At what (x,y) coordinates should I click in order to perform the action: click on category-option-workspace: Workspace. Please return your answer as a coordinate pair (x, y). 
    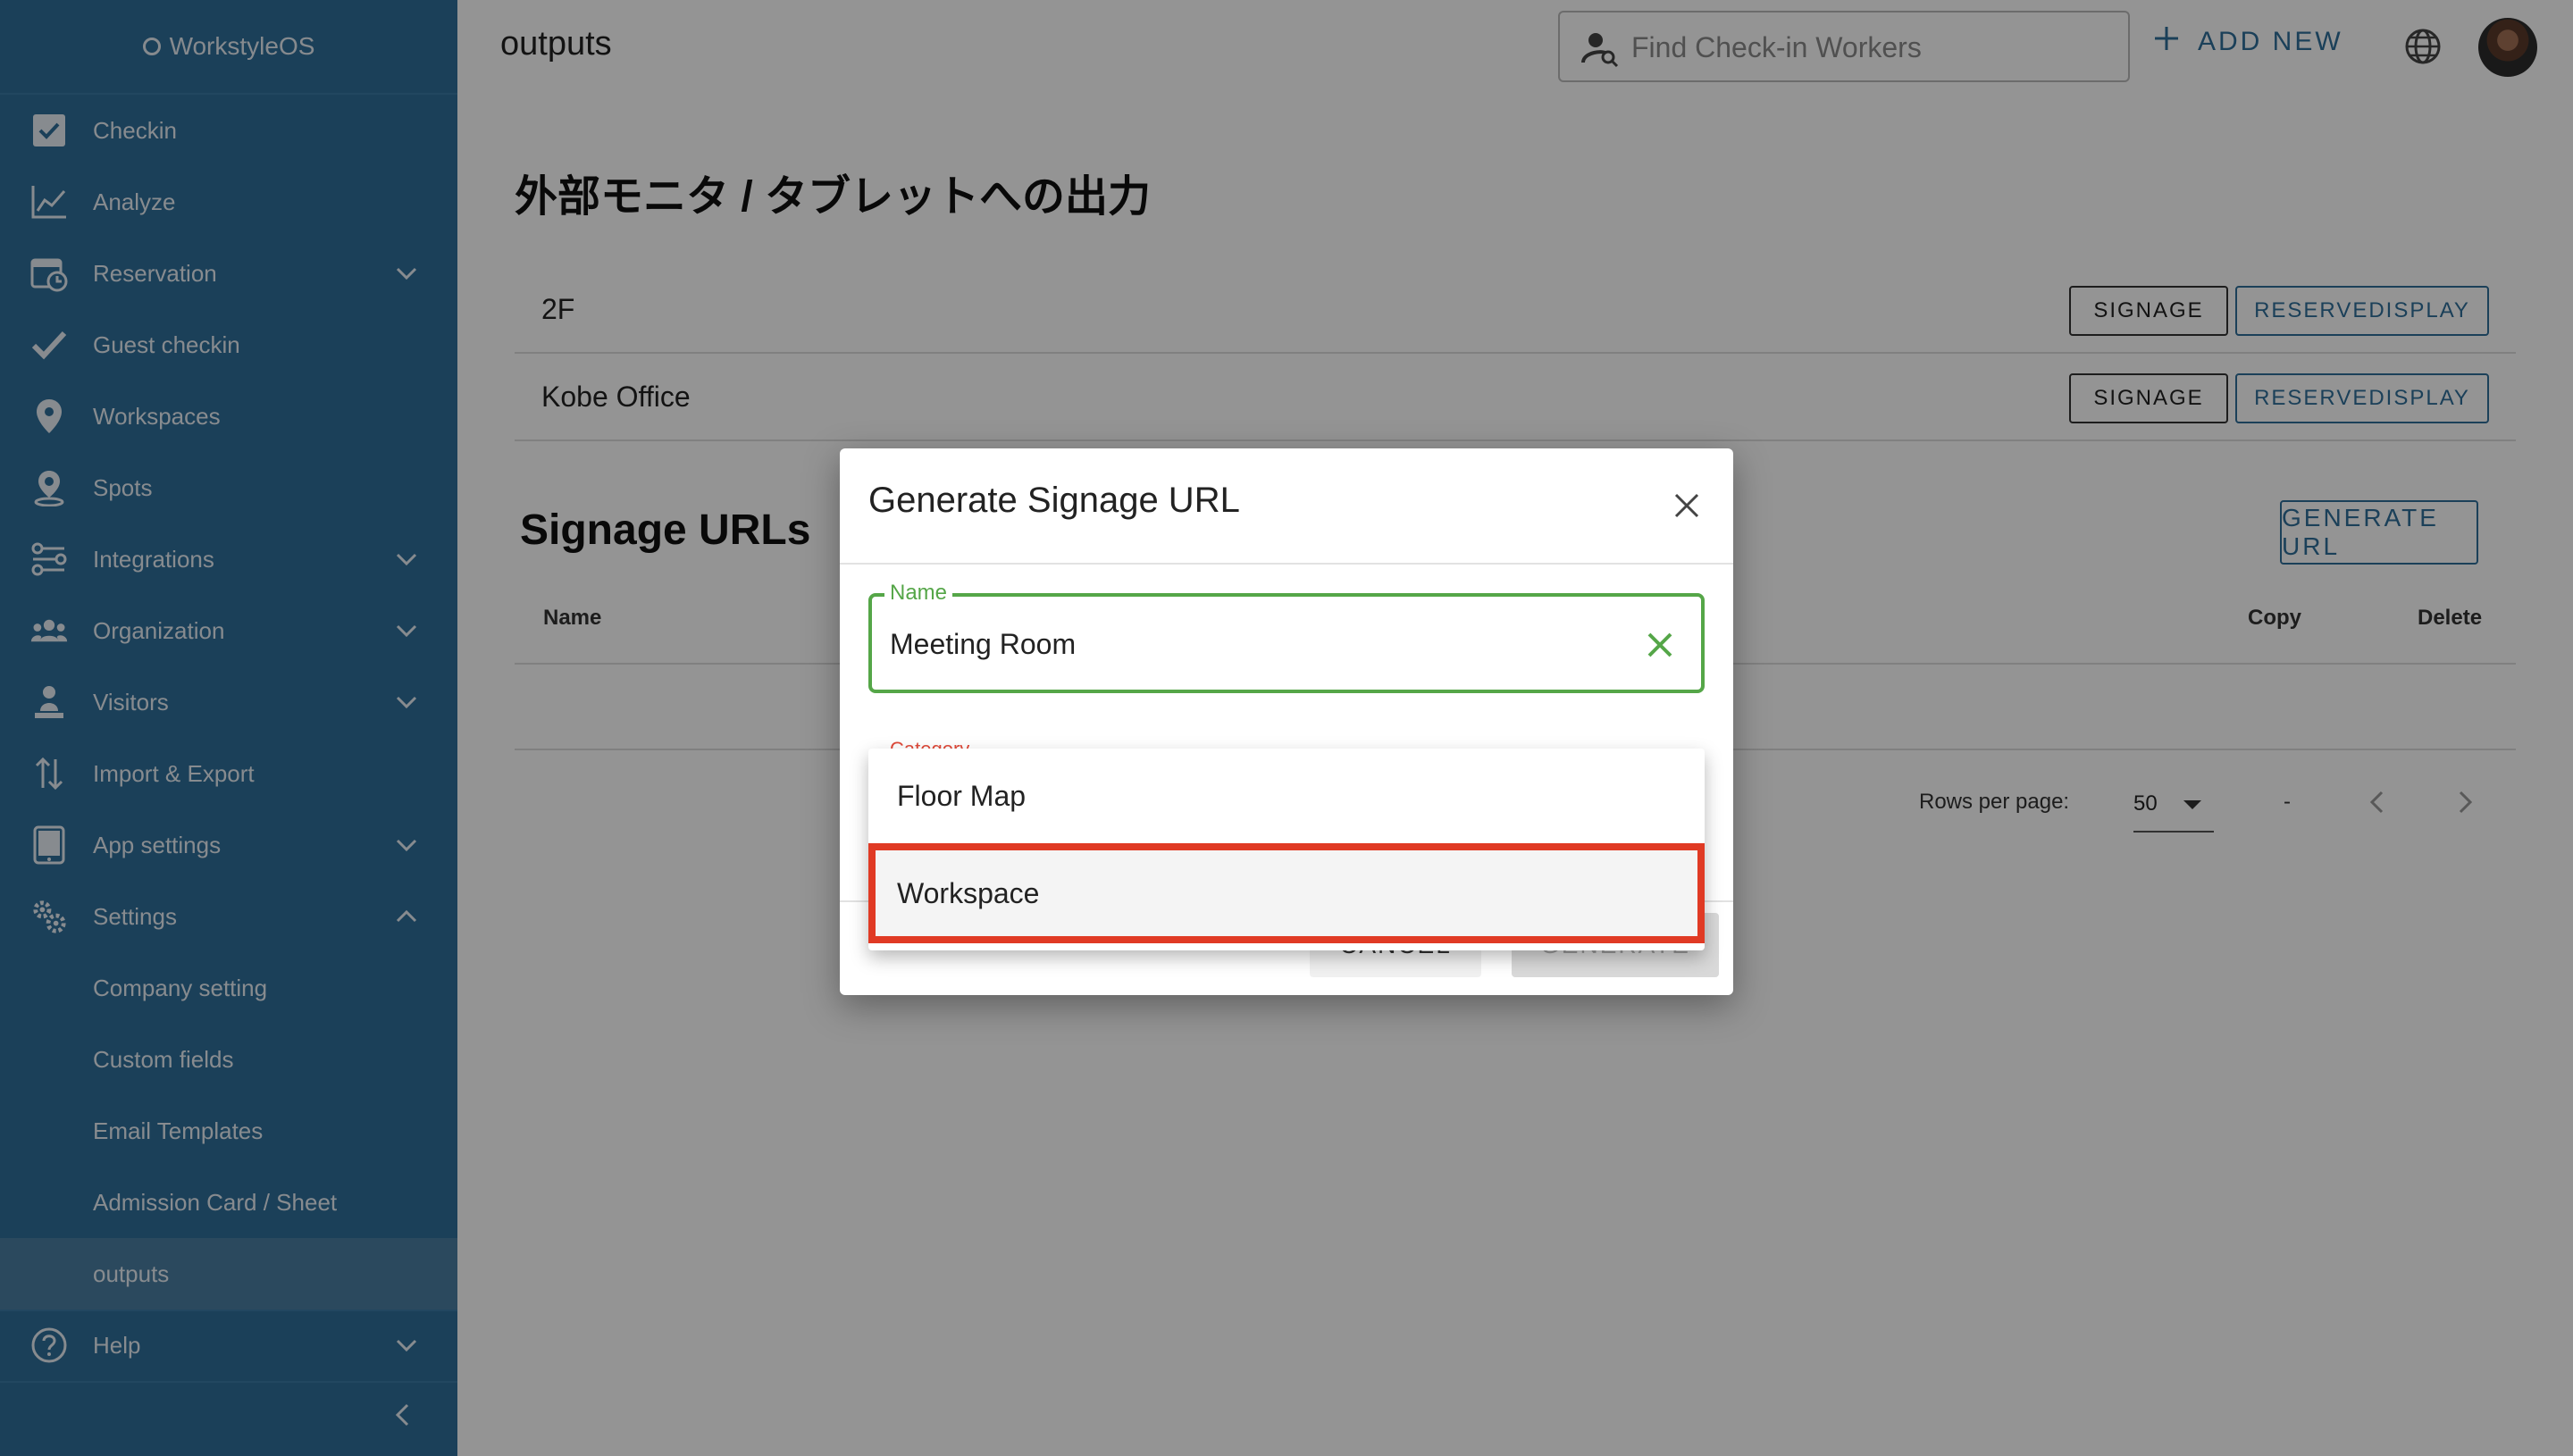
    Looking at the image, I should click on (1286, 893).